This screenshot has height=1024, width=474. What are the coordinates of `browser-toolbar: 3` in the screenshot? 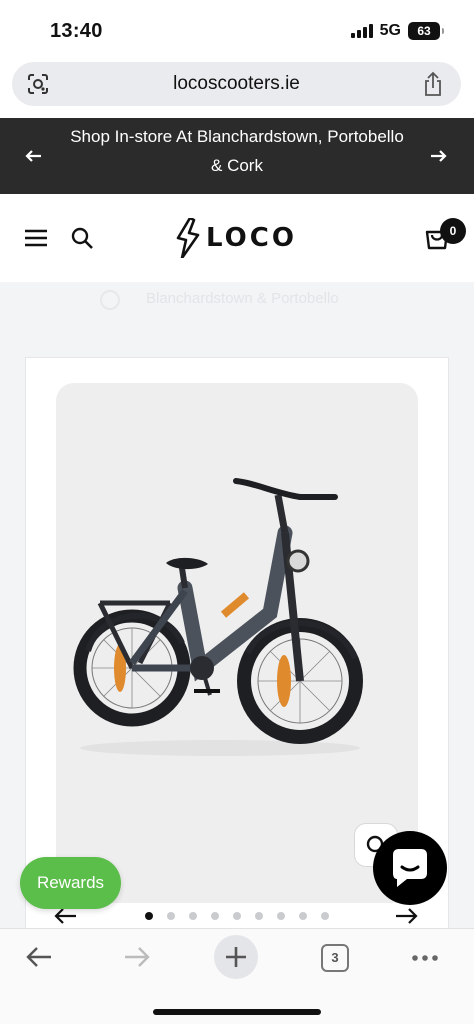 It's located at (237, 976).